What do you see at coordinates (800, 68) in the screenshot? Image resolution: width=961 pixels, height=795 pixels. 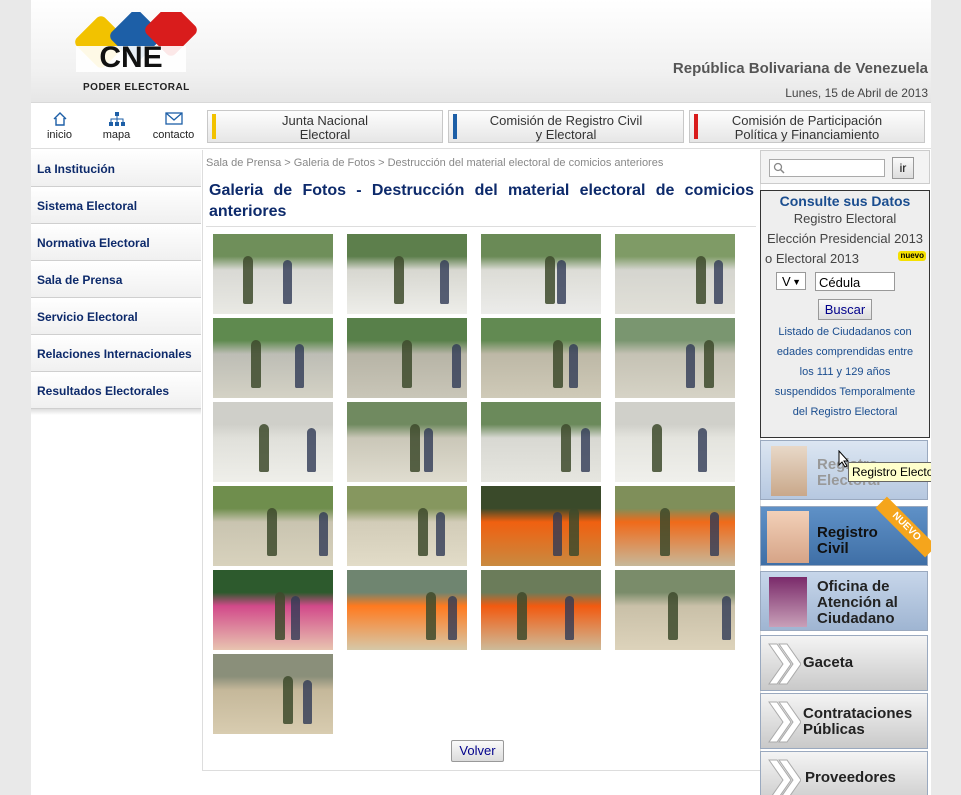 I see `country-title: República Bolivariana de Venezuela` at bounding box center [800, 68].